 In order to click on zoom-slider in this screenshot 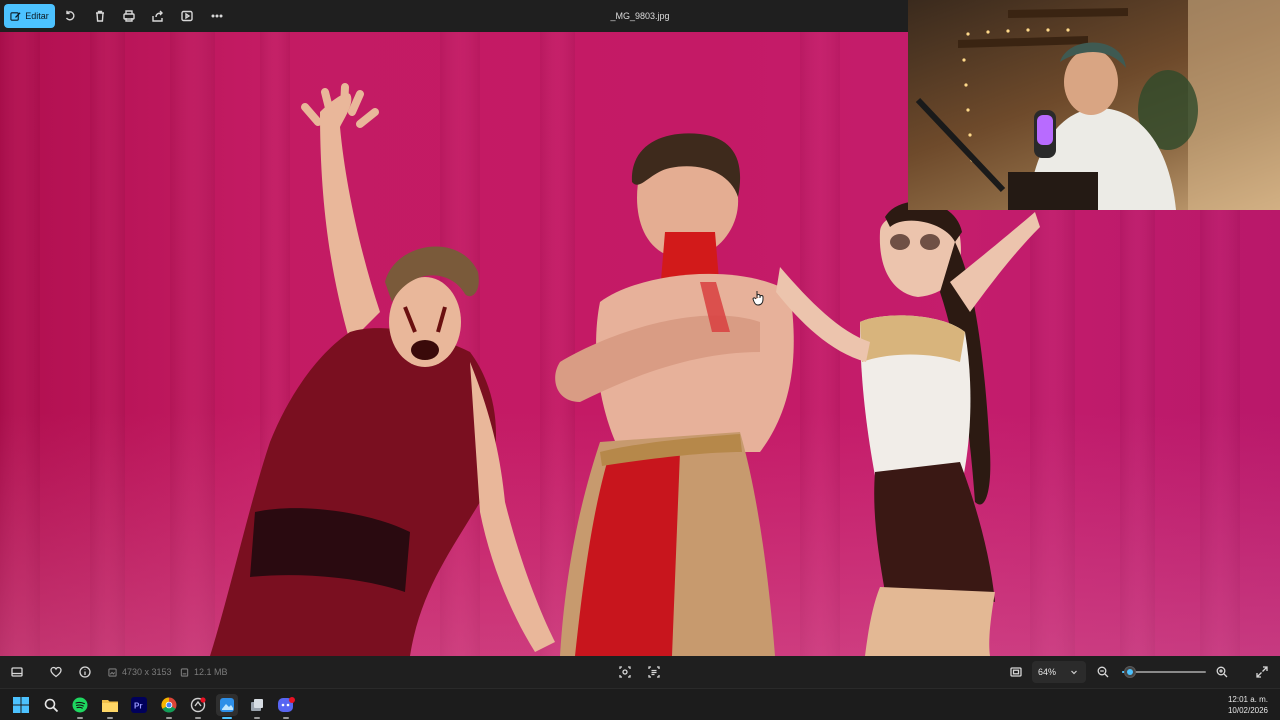, I will do `click(1164, 672)`.